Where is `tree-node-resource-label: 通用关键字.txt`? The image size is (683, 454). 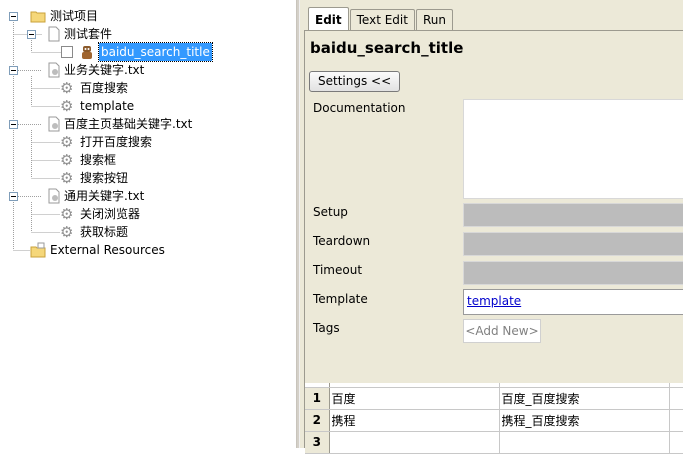
tree-node-resource-label: 通用关键字.txt is located at coordinates (104, 196).